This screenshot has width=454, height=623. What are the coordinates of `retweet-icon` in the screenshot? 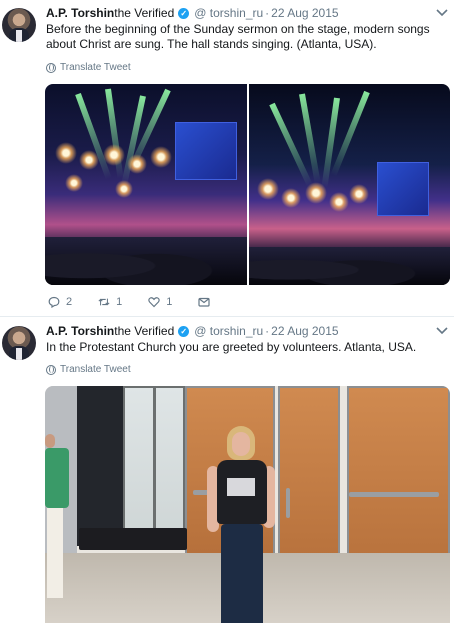 It's located at (104, 302).